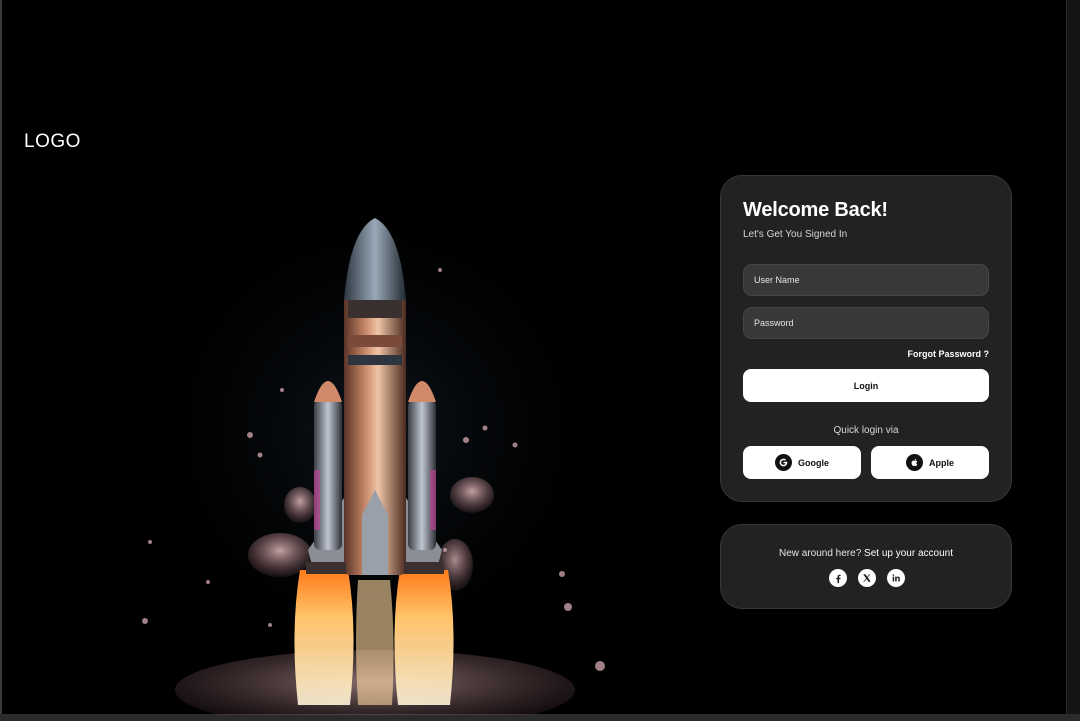 The height and width of the screenshot is (721, 1080). Describe the element at coordinates (914, 462) in the screenshot. I see `apple-icon` at that location.